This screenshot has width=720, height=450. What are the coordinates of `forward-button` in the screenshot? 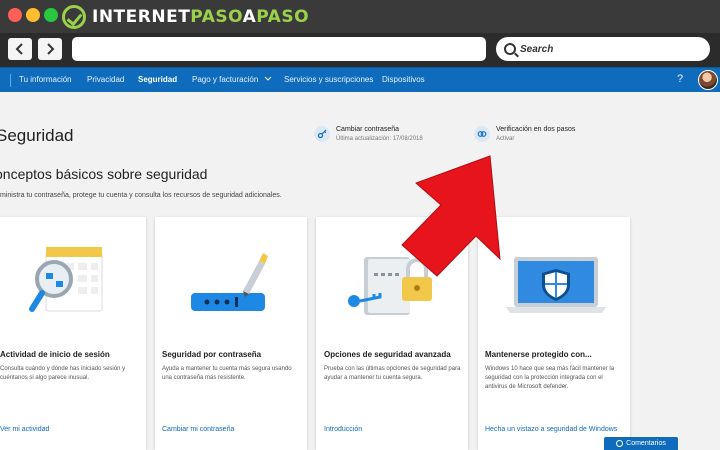 It's located at (50, 49).